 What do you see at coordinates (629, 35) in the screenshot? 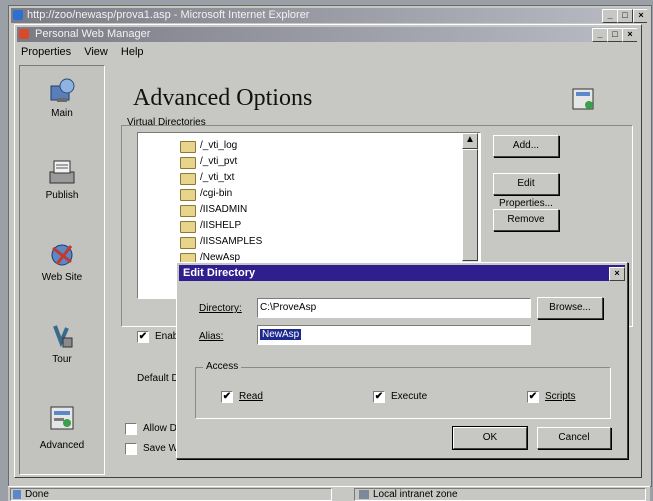
I see `pwm-close-button: ×` at bounding box center [629, 35].